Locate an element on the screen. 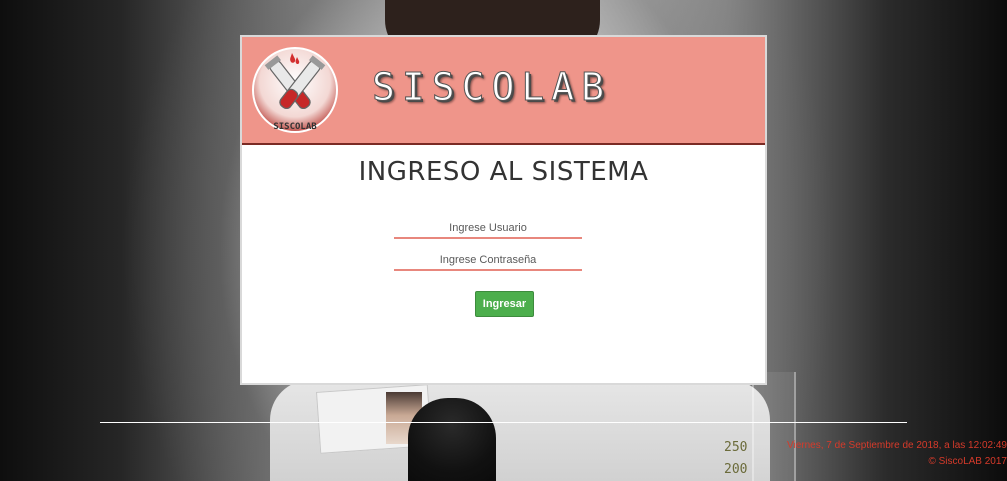 Image resolution: width=1007 pixels, height=481 pixels. username-input is located at coordinates (488, 229).